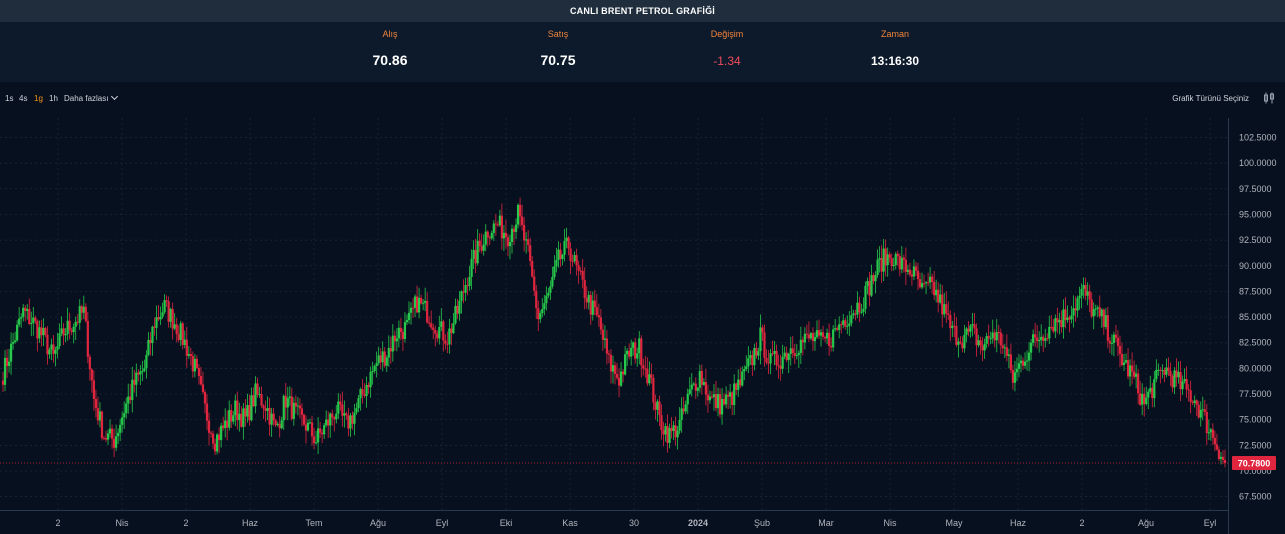  I want to click on candles-icon, so click(1269, 98).